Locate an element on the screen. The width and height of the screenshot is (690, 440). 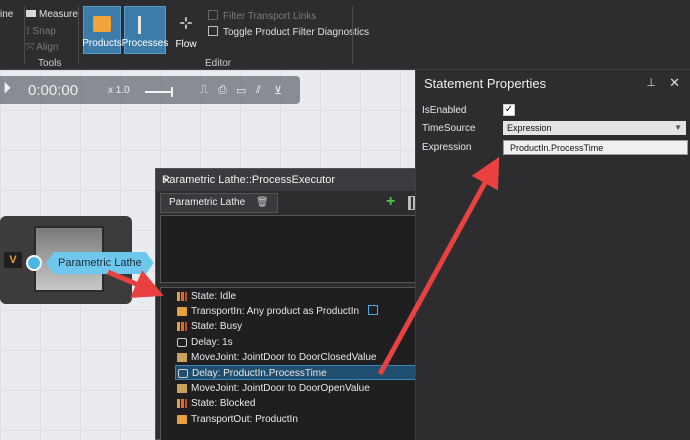
toggle-product-filter-toggle: Toggle Product Filter Diagnostics is located at coordinates (288, 32).